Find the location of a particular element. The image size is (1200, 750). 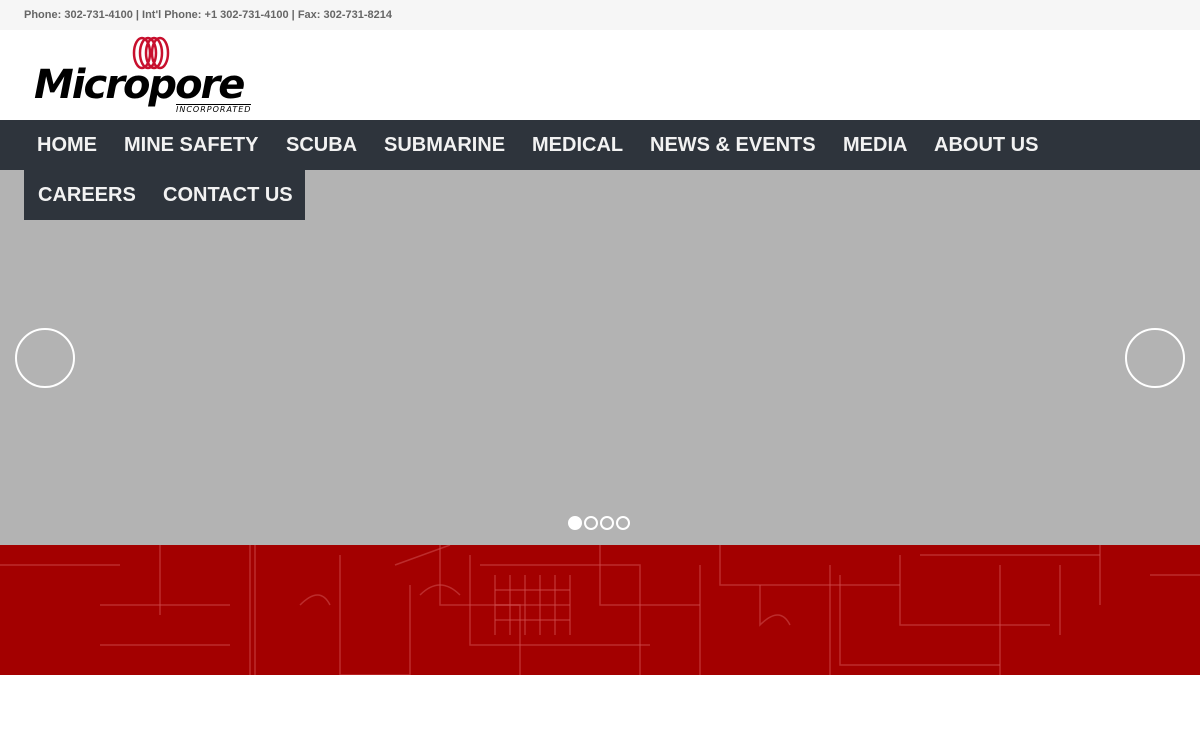

nav-news-events: NEWS & EVENTS is located at coordinates (733, 145).